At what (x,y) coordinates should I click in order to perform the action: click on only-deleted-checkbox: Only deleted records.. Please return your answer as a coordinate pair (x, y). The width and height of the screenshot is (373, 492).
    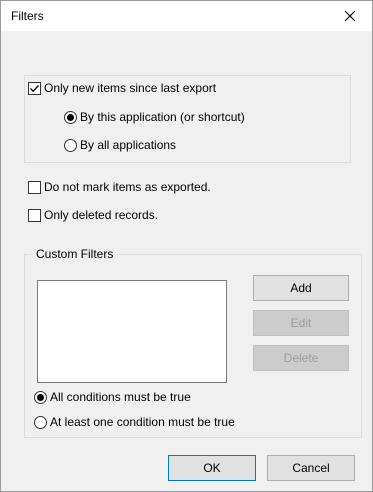
    Looking at the image, I should click on (93, 215).